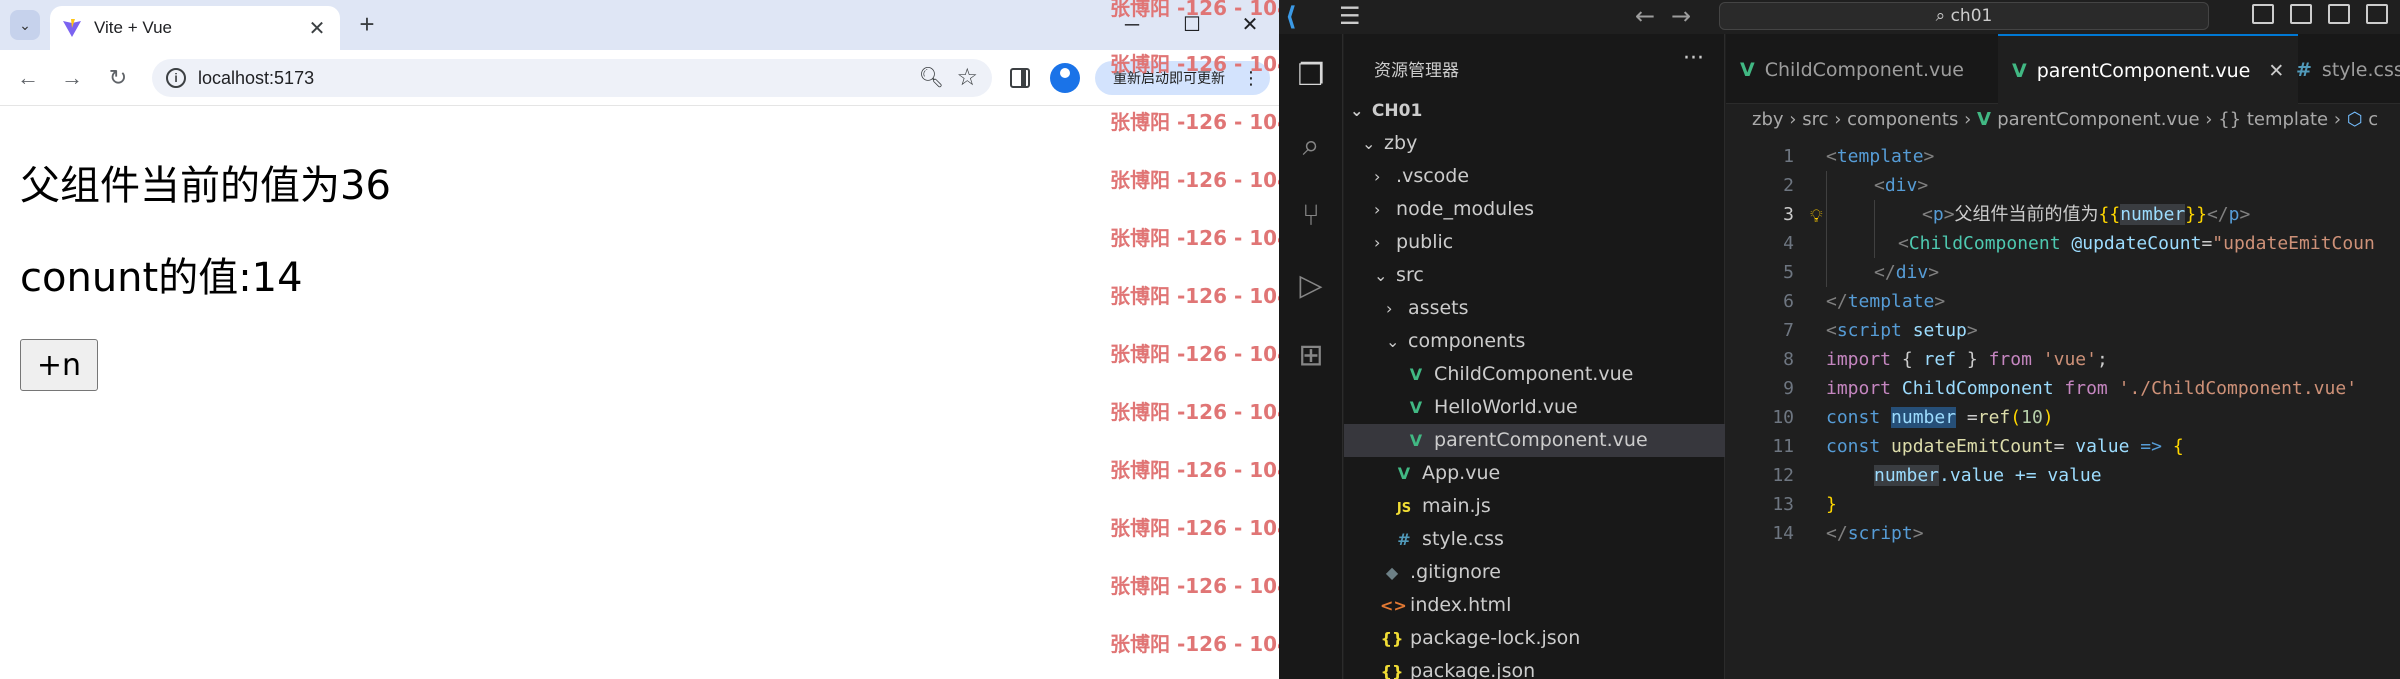  I want to click on tree-item-folder: › node_modules, so click(1534, 209).